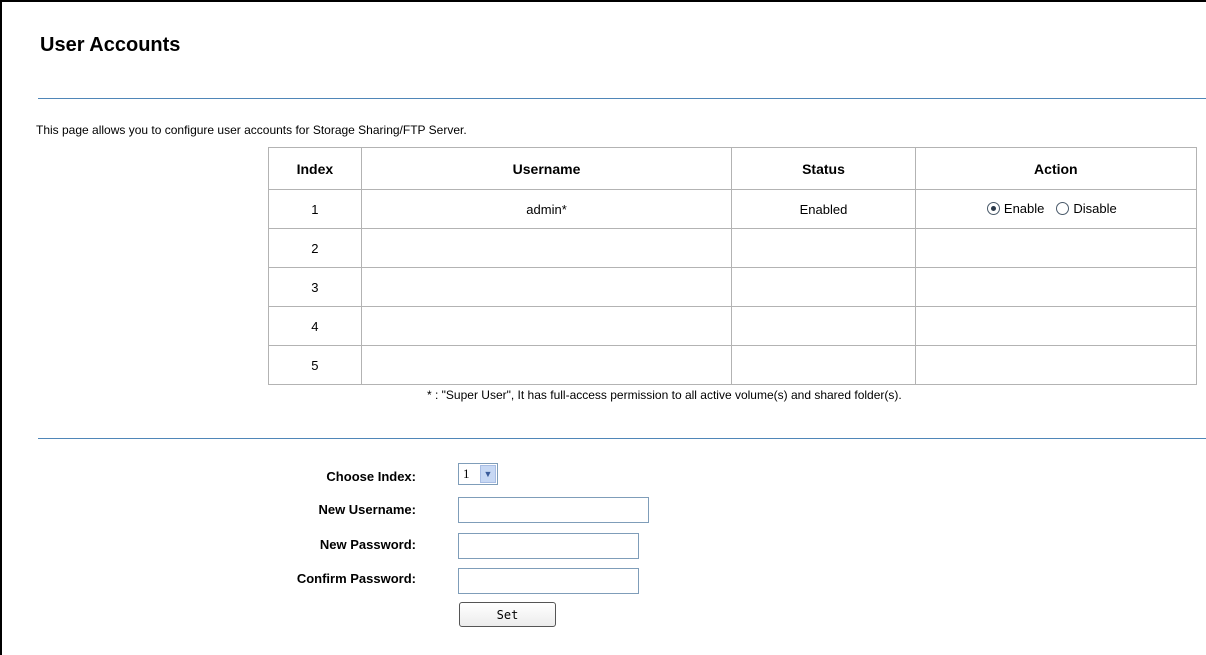  What do you see at coordinates (1094, 208) in the screenshot?
I see `disable-radio-label: Disable` at bounding box center [1094, 208].